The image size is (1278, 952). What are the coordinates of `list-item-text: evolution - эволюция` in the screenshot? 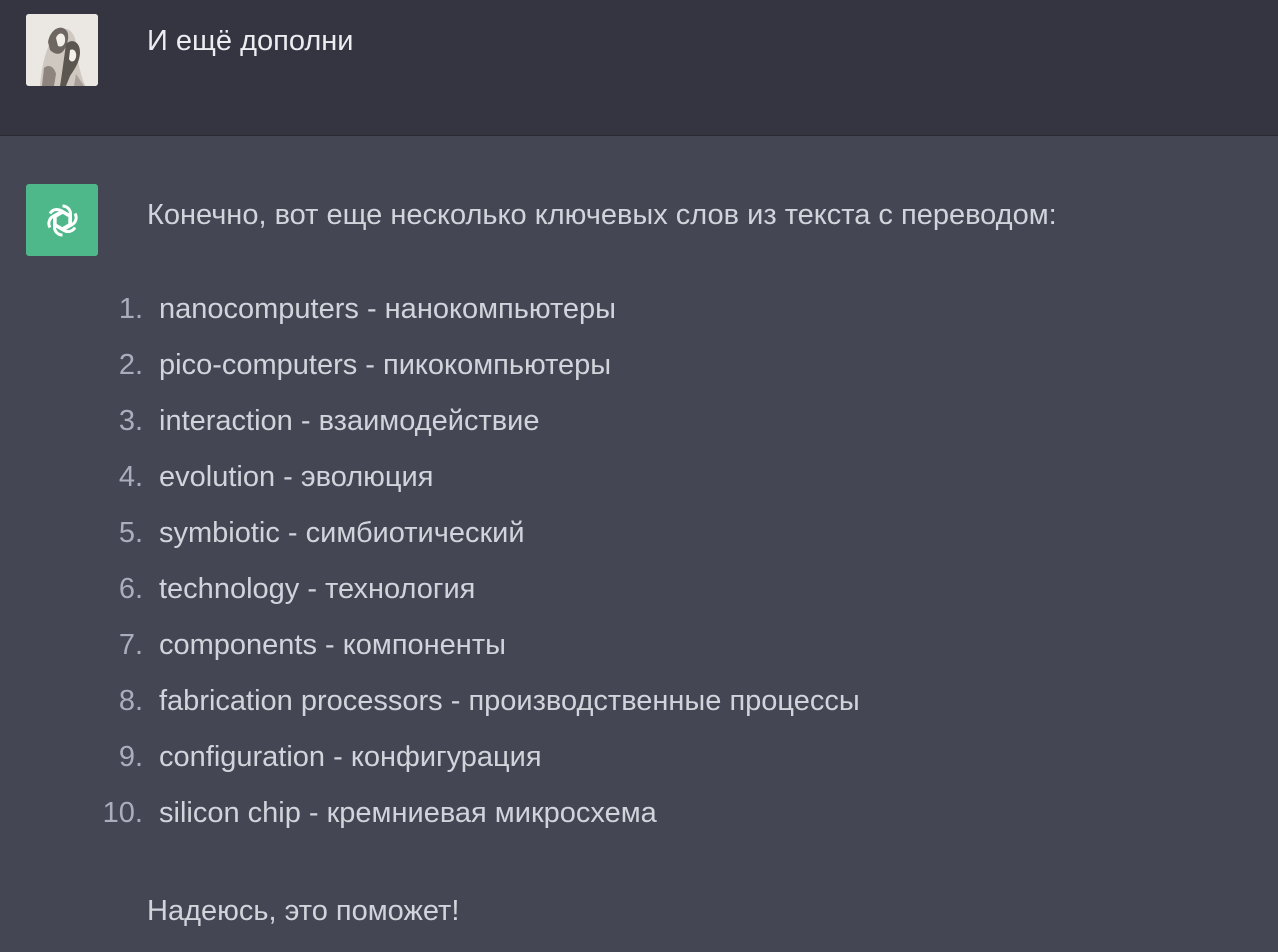 It's located at (296, 477).